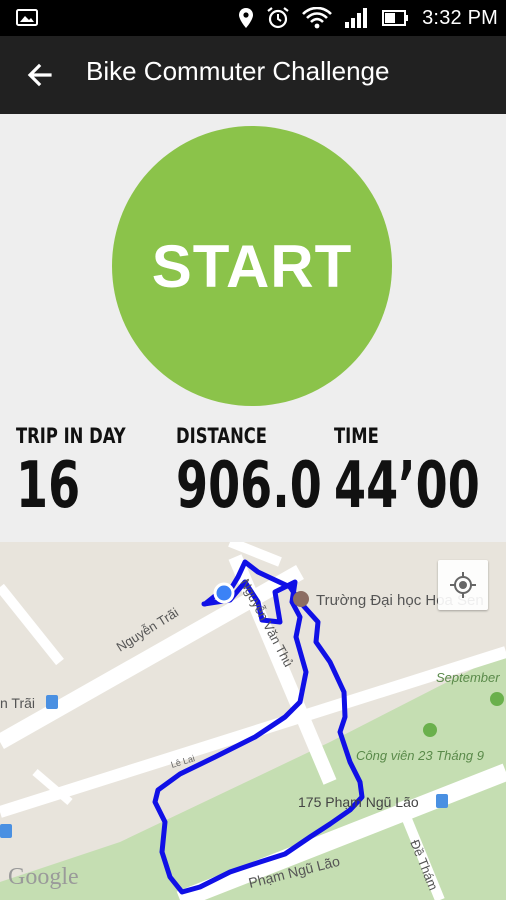  Describe the element at coordinates (460, 17) in the screenshot. I see `status-time: 3:32 PM` at that location.